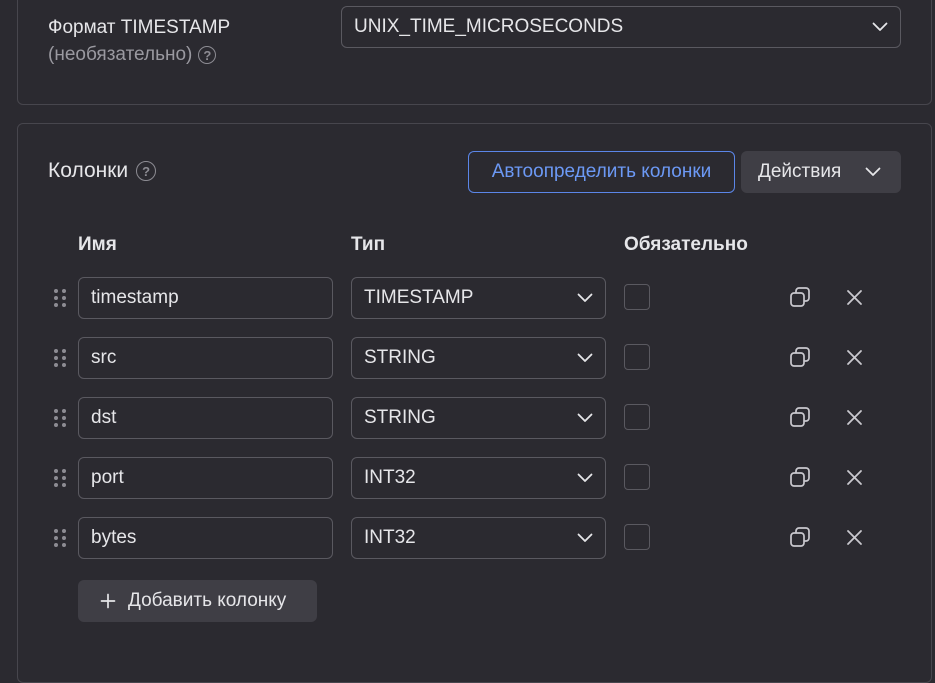  What do you see at coordinates (88, 170) in the screenshot?
I see `columns-title-text: Колонки` at bounding box center [88, 170].